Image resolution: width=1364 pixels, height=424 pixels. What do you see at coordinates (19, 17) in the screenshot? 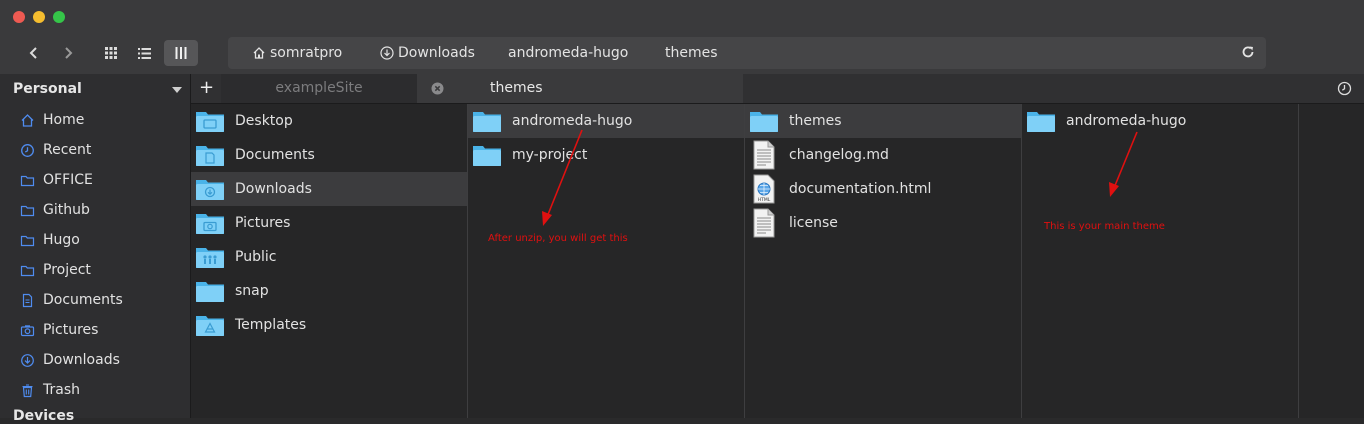
I see `close-window-button` at bounding box center [19, 17].